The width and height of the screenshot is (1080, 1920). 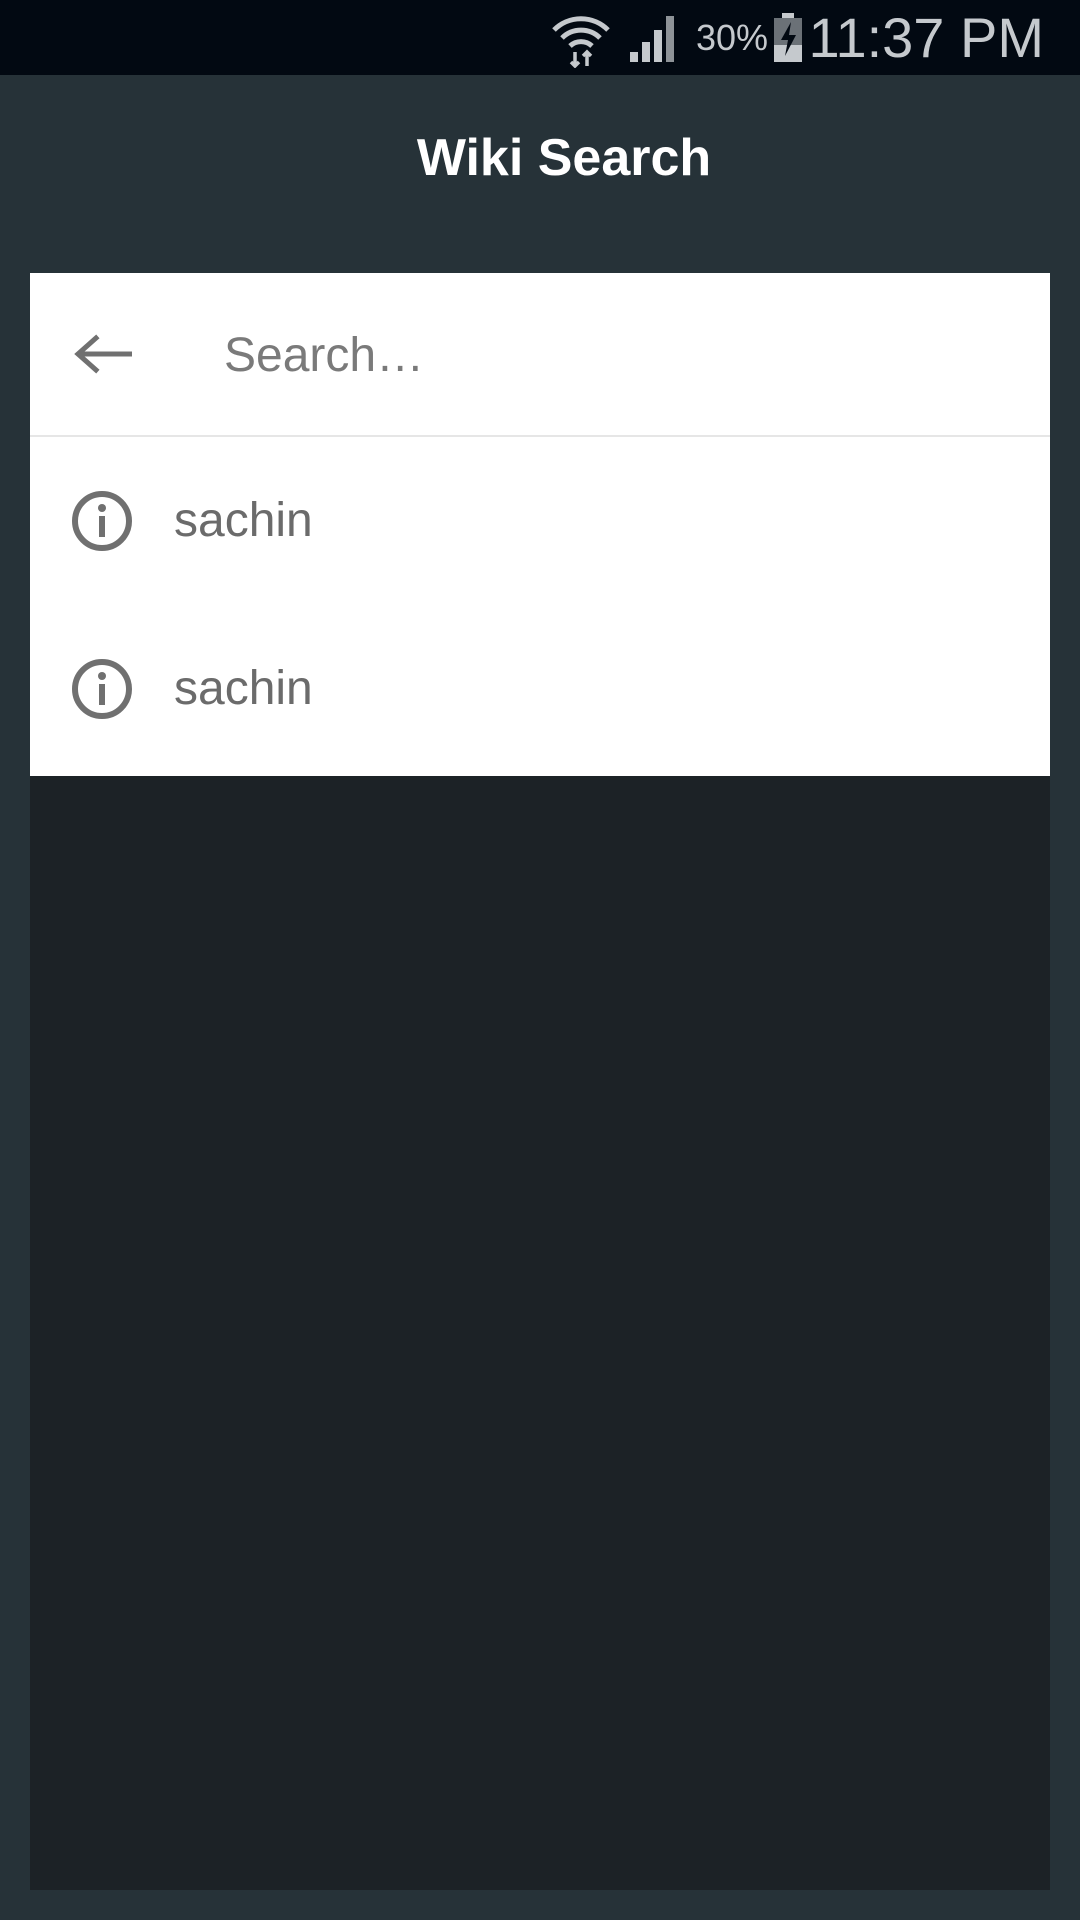 What do you see at coordinates (654, 37) in the screenshot?
I see `signal-icon` at bounding box center [654, 37].